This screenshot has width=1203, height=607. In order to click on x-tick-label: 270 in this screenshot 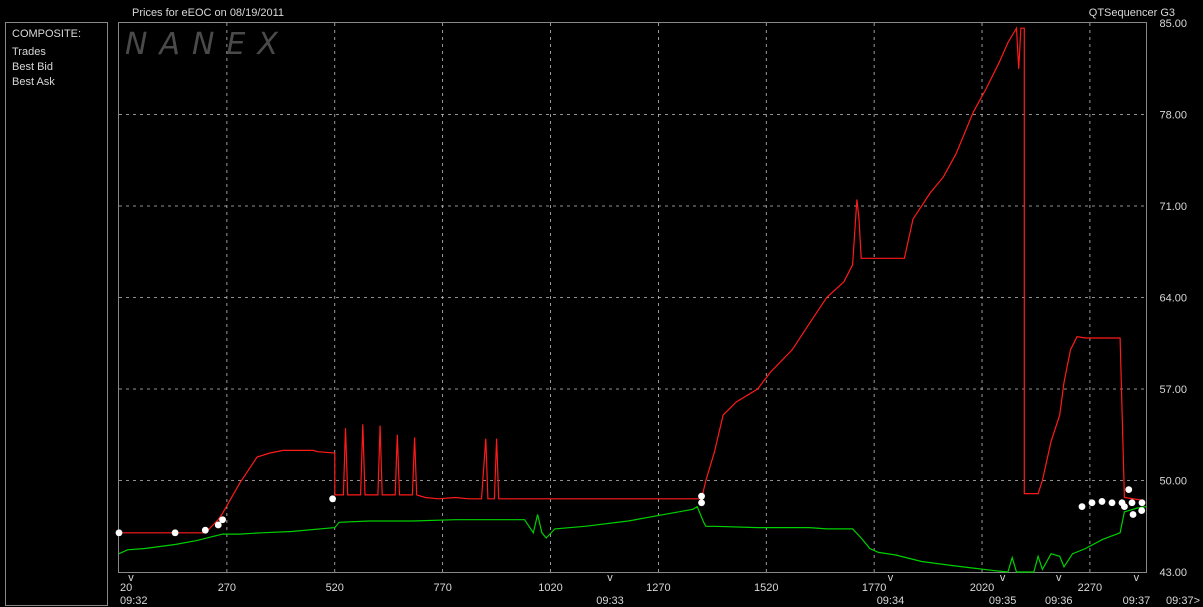, I will do `click(227, 588)`.